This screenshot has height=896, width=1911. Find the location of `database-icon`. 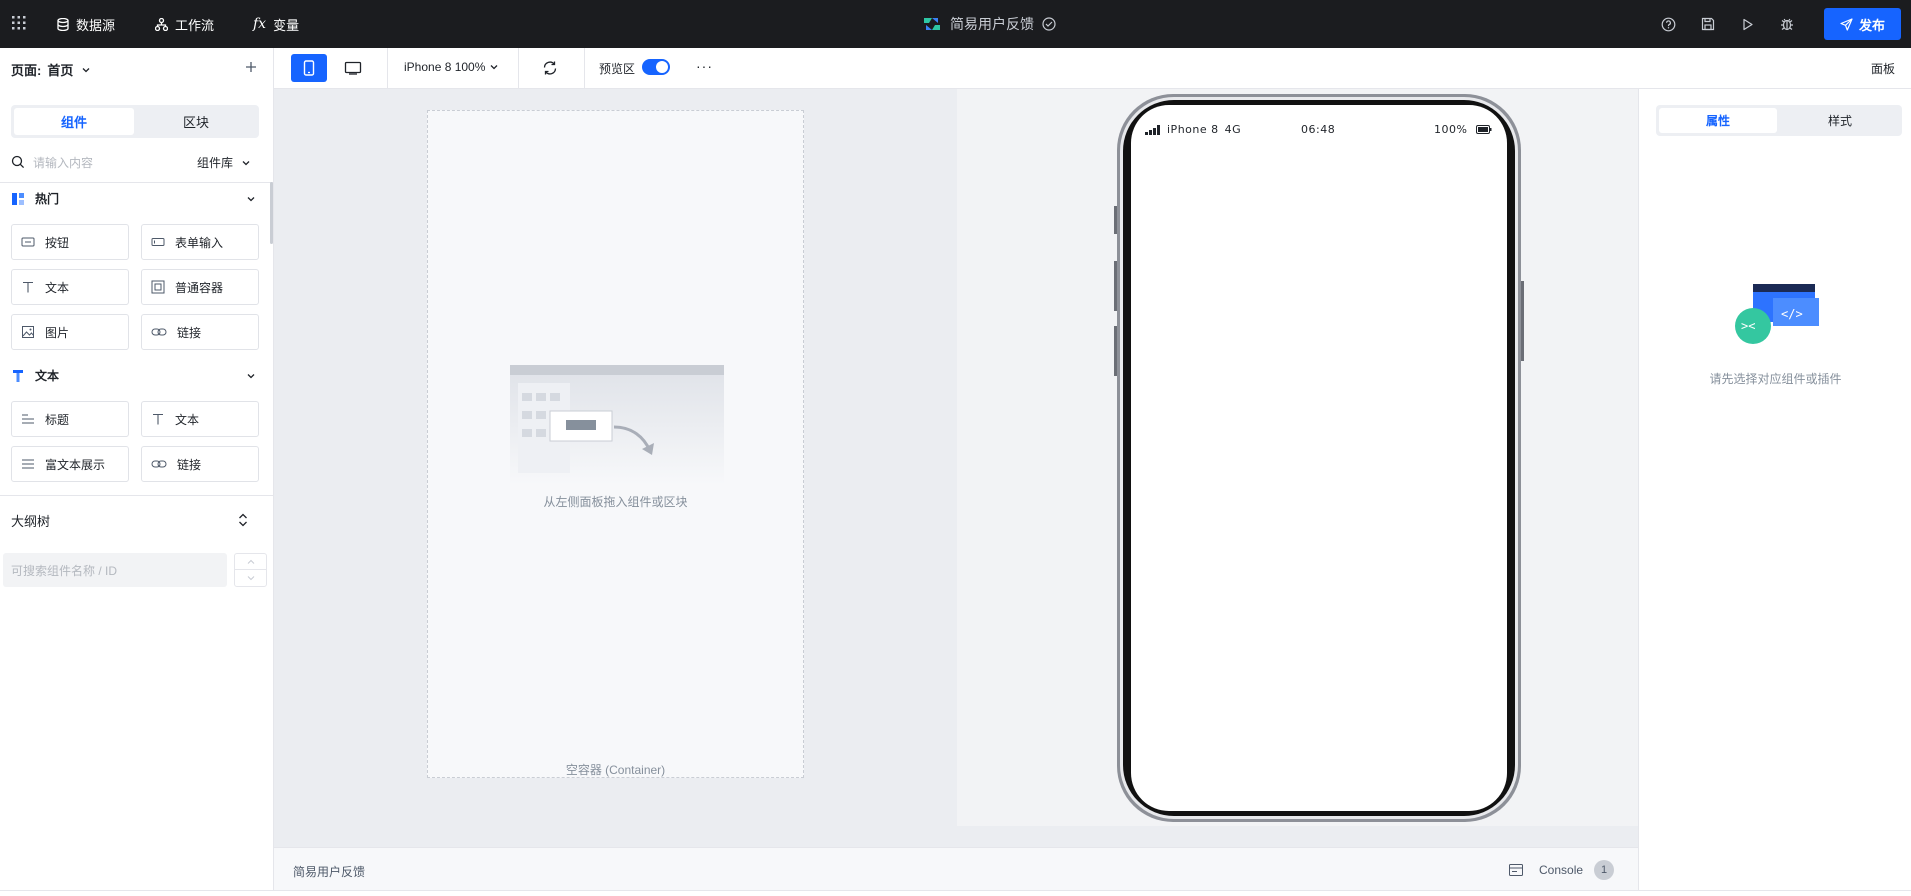

database-icon is located at coordinates (63, 24).